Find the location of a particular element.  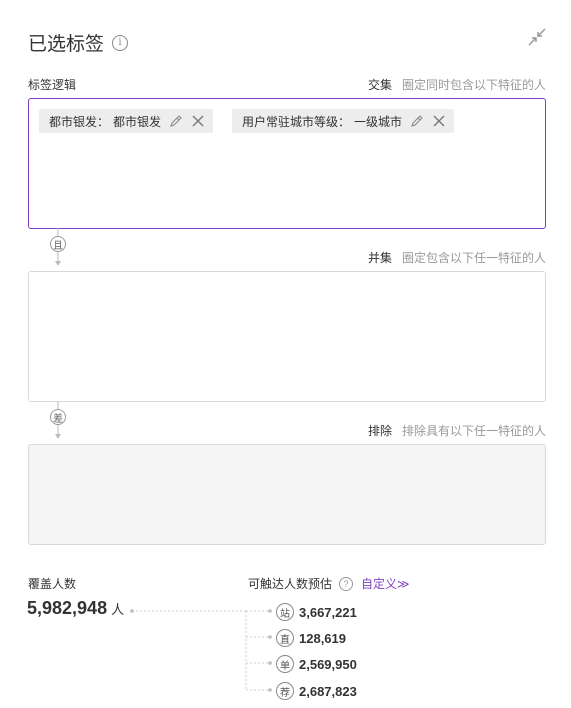

channel-badge: 荐 is located at coordinates (285, 691).